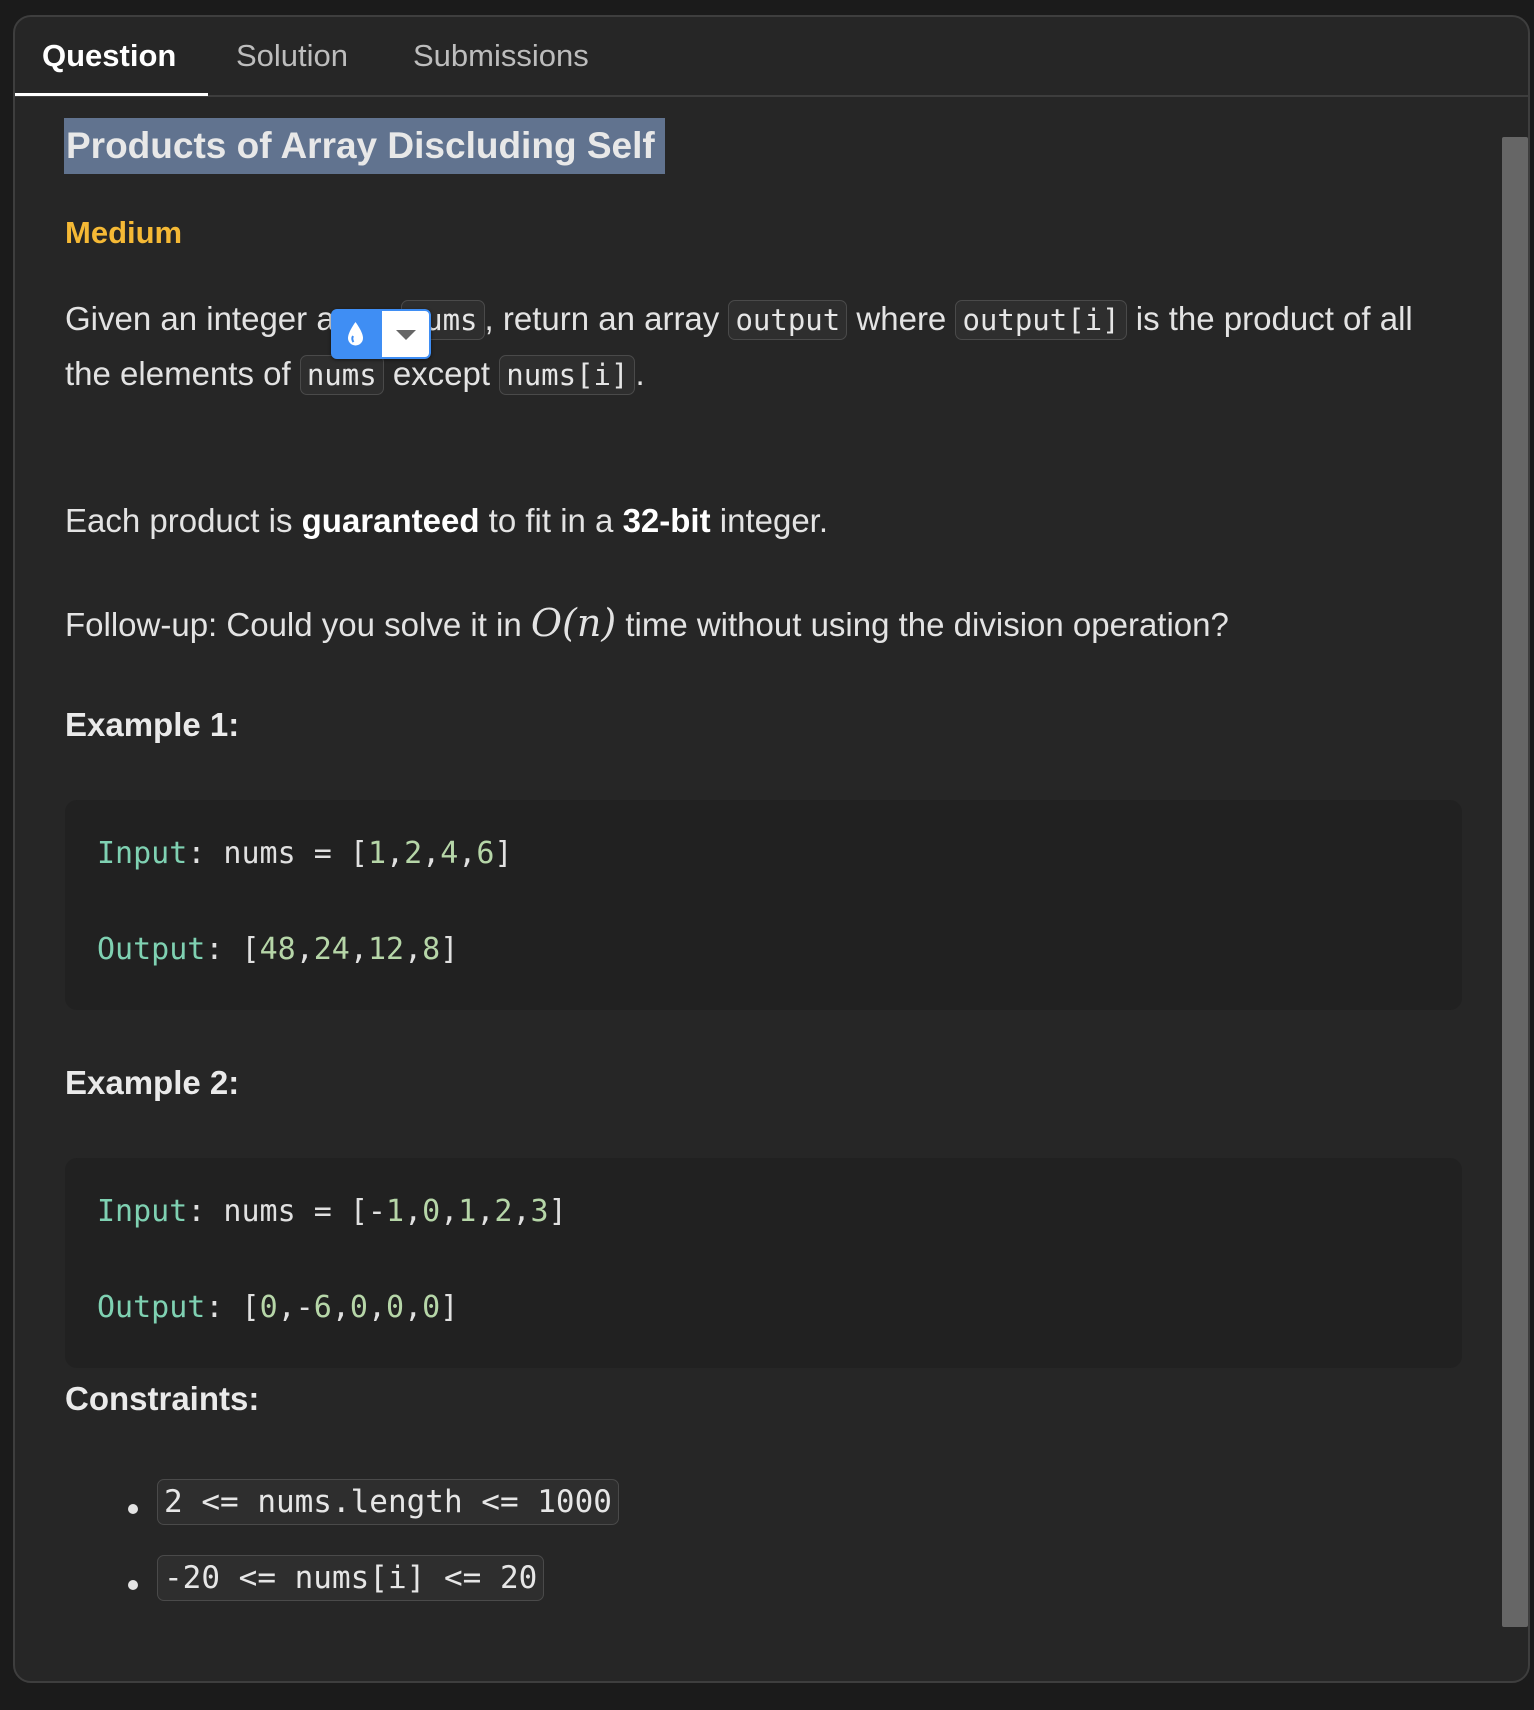 The height and width of the screenshot is (1710, 1534). What do you see at coordinates (1515, 882) in the screenshot?
I see `vertical-scrollbar` at bounding box center [1515, 882].